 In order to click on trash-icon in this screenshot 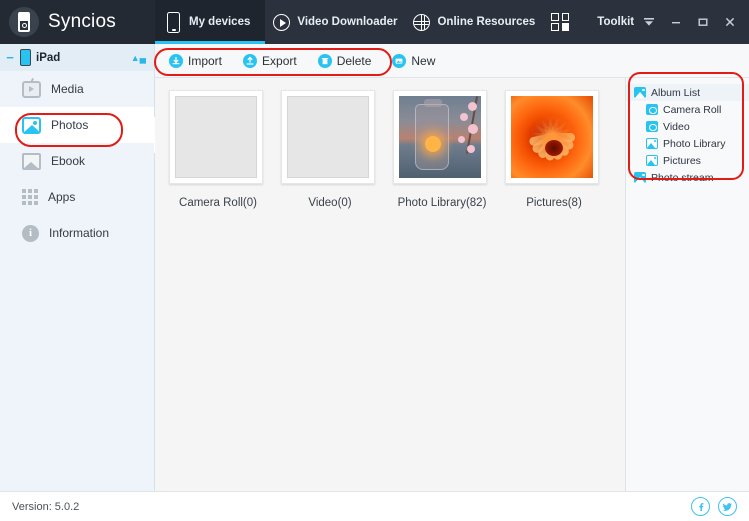, I will do `click(324, 60)`.